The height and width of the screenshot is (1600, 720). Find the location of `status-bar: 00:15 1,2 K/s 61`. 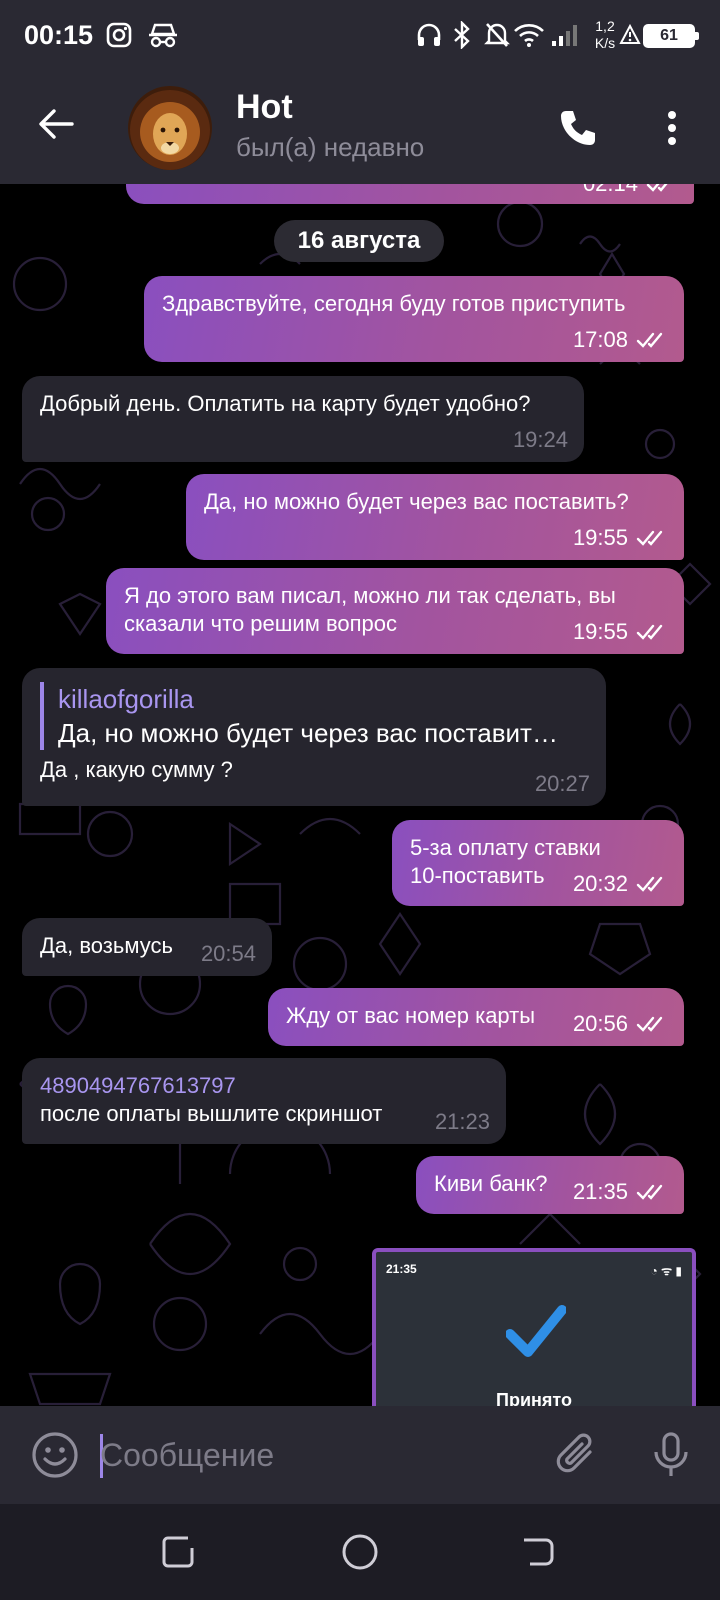

status-bar: 00:15 1,2 K/s 61 is located at coordinates (360, 36).